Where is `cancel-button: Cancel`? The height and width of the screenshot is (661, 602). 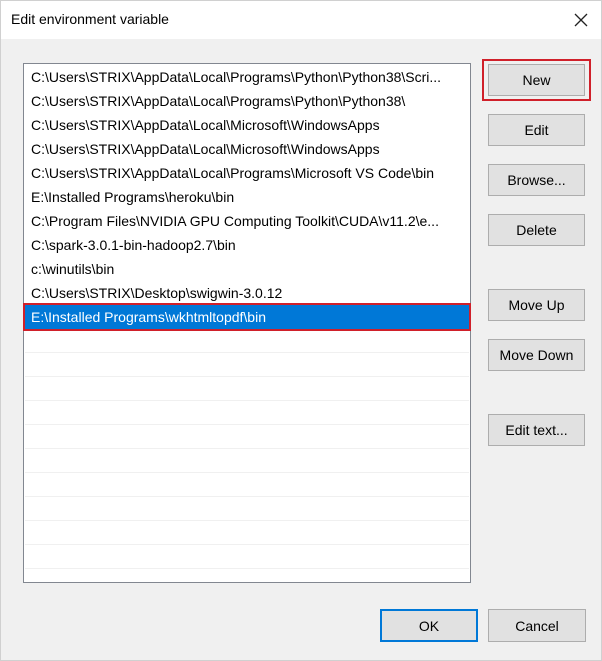
cancel-button: Cancel is located at coordinates (537, 625).